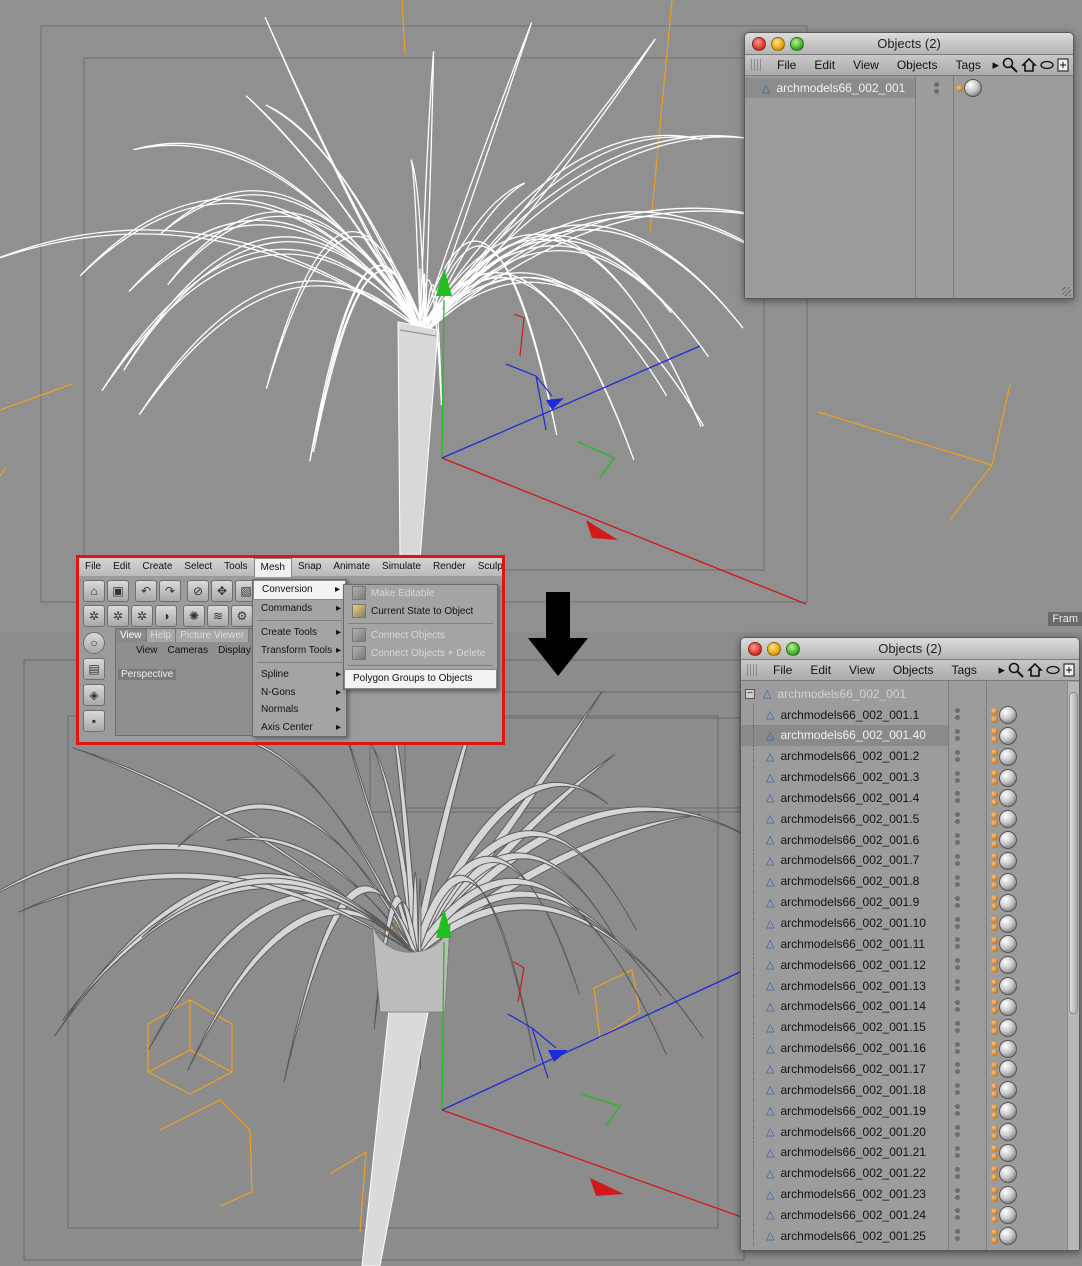 This screenshot has width=1082, height=1266. What do you see at coordinates (170, 591) in the screenshot?
I see `redo-icon: ↷` at bounding box center [170, 591].